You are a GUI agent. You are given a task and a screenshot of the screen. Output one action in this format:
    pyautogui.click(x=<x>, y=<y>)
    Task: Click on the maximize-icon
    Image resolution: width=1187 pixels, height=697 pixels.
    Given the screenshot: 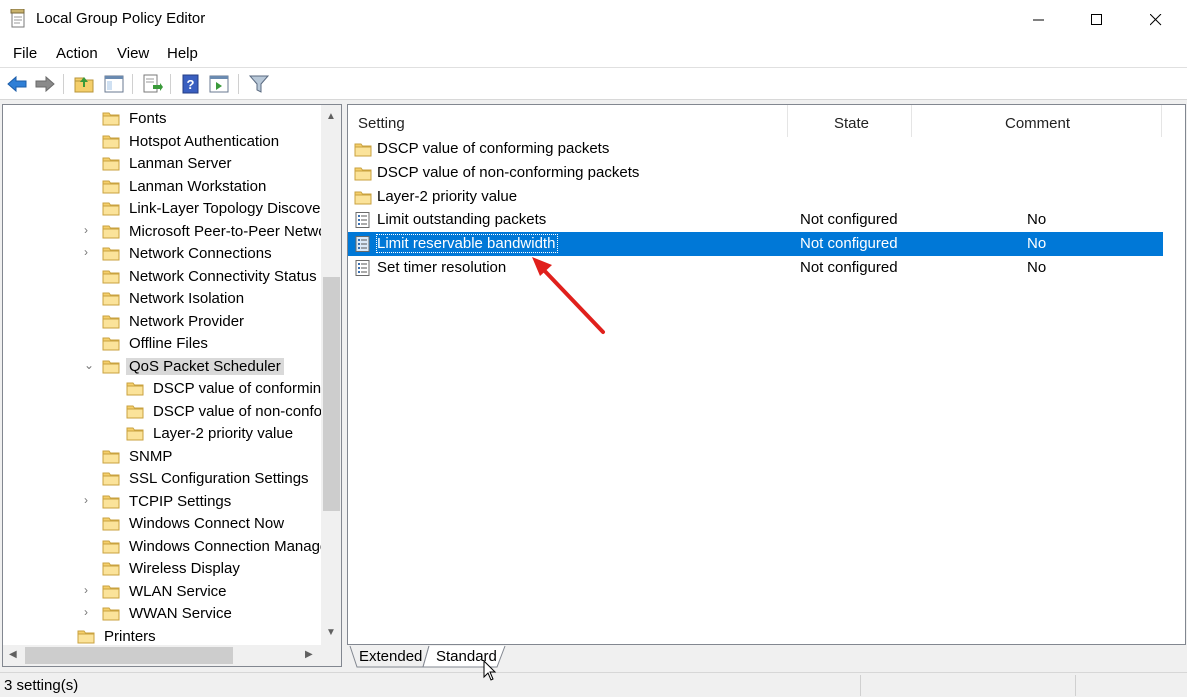 What is the action you would take?
    pyautogui.click(x=1096, y=19)
    